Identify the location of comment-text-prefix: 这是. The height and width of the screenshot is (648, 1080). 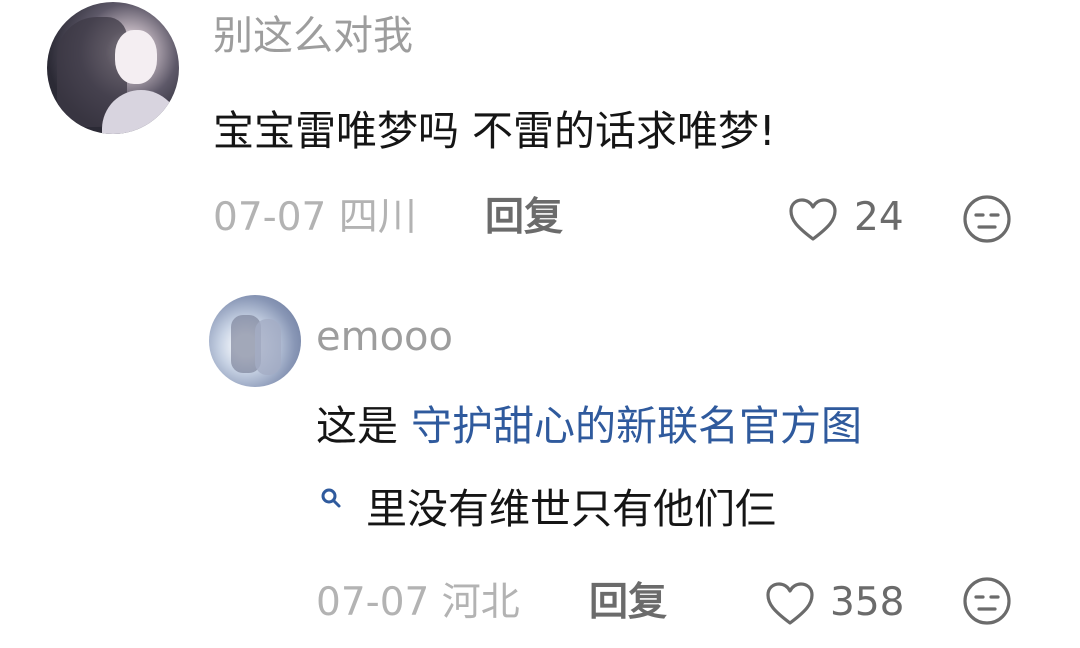
(364, 426).